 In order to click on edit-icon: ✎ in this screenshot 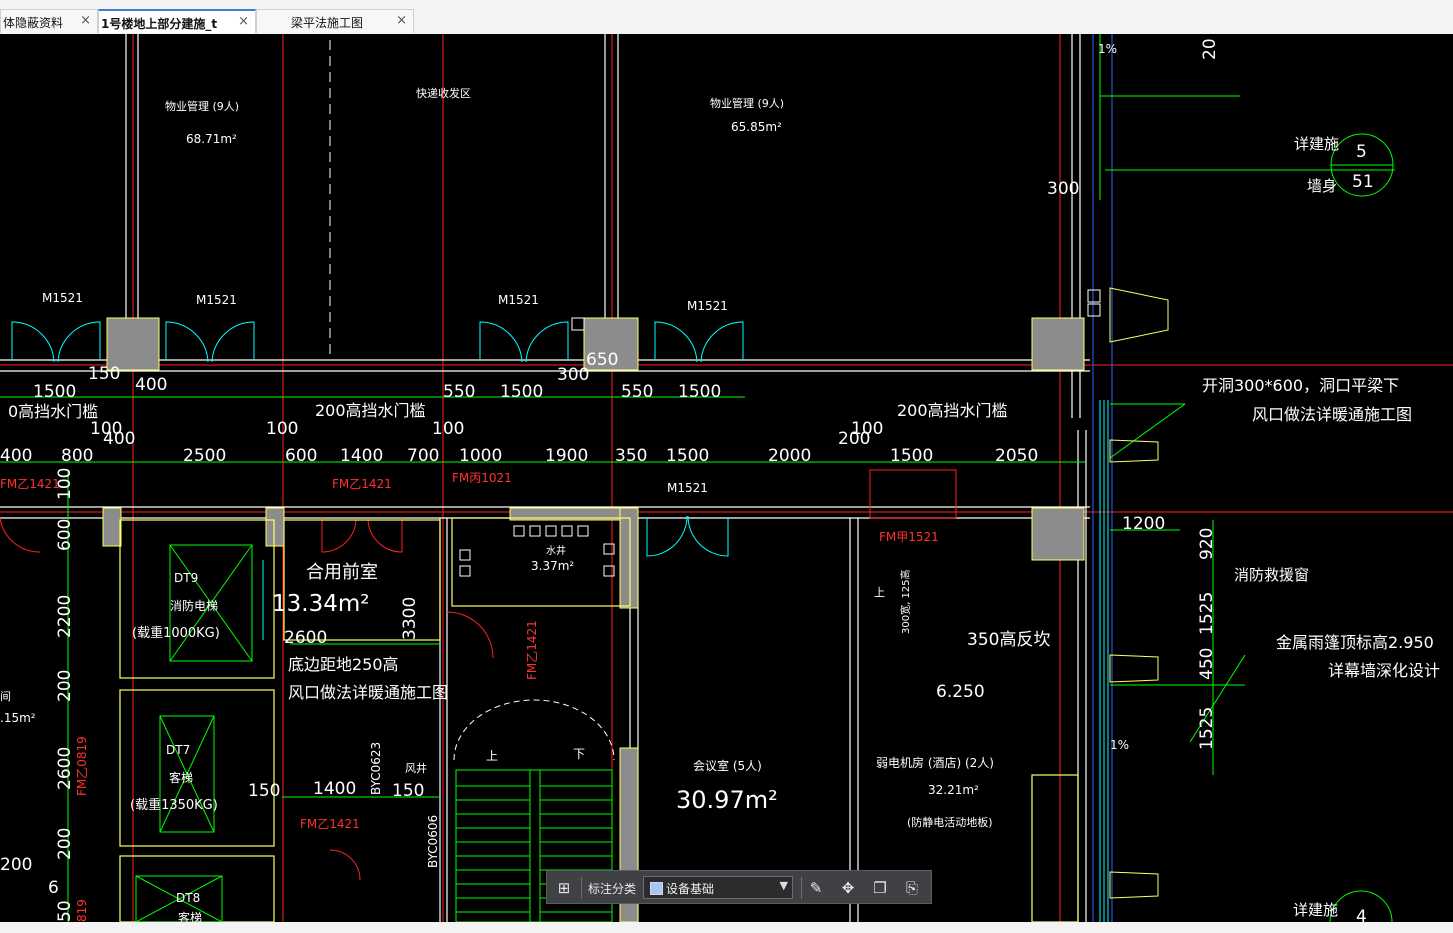, I will do `click(816, 888)`.